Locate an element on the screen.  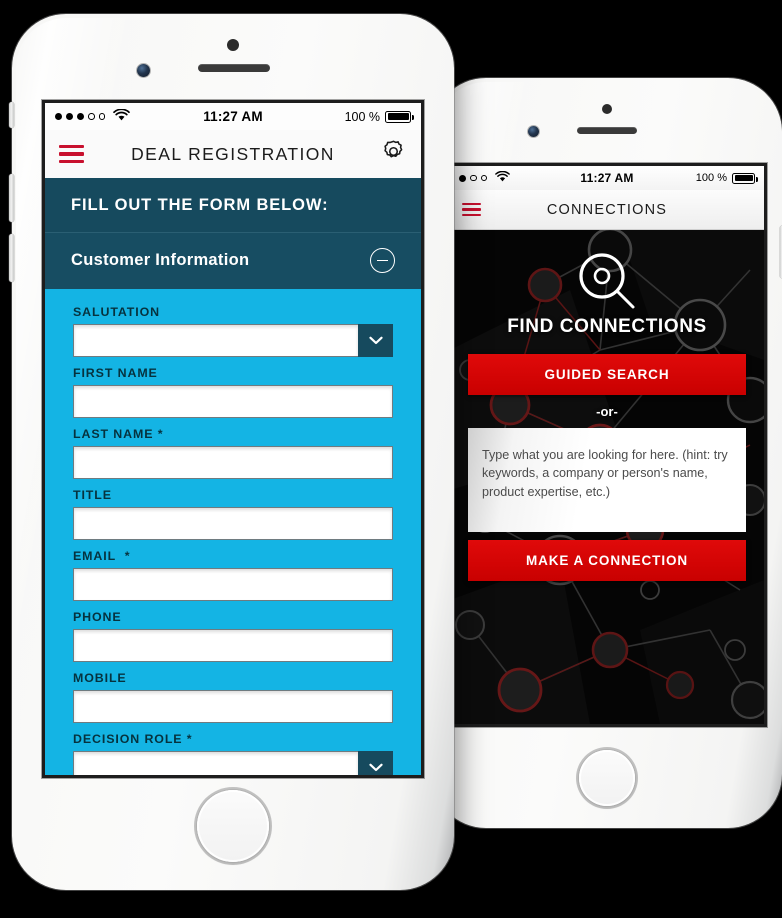
or-separator: -or- is located at coordinates (607, 411).